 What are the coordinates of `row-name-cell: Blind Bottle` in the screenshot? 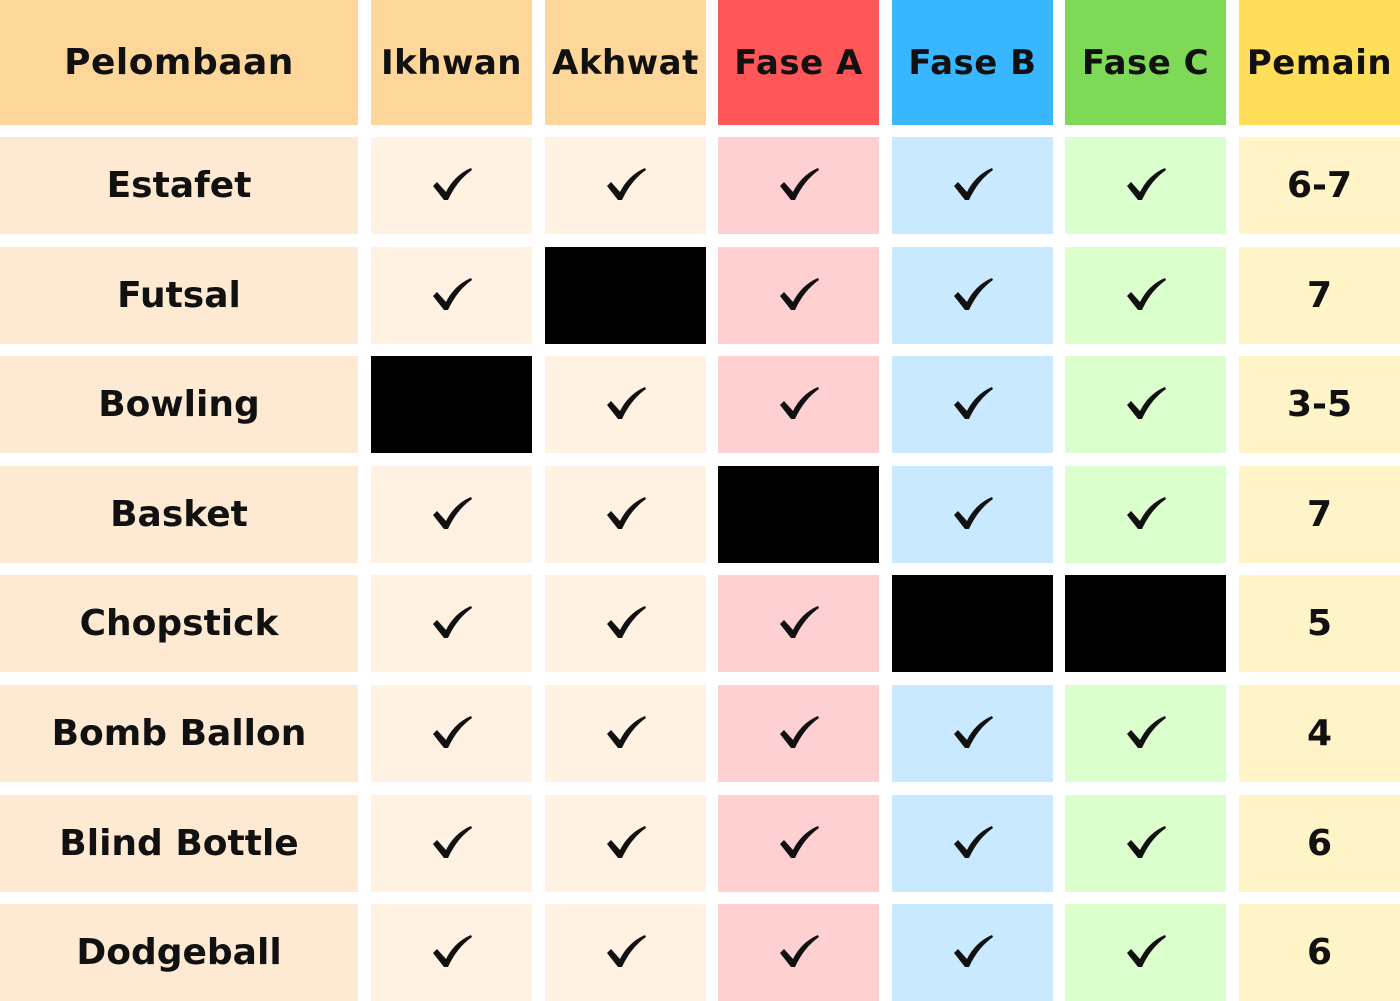 It's located at (179, 843).